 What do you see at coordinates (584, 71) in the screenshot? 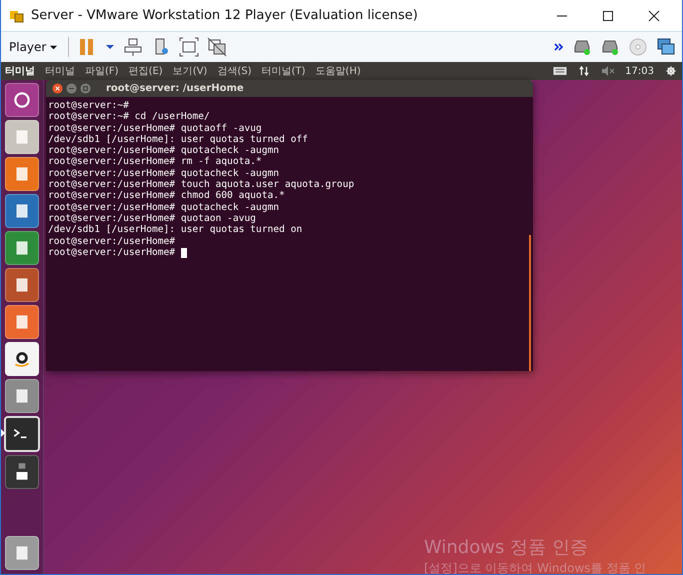
I see `network-arrows-icon` at bounding box center [584, 71].